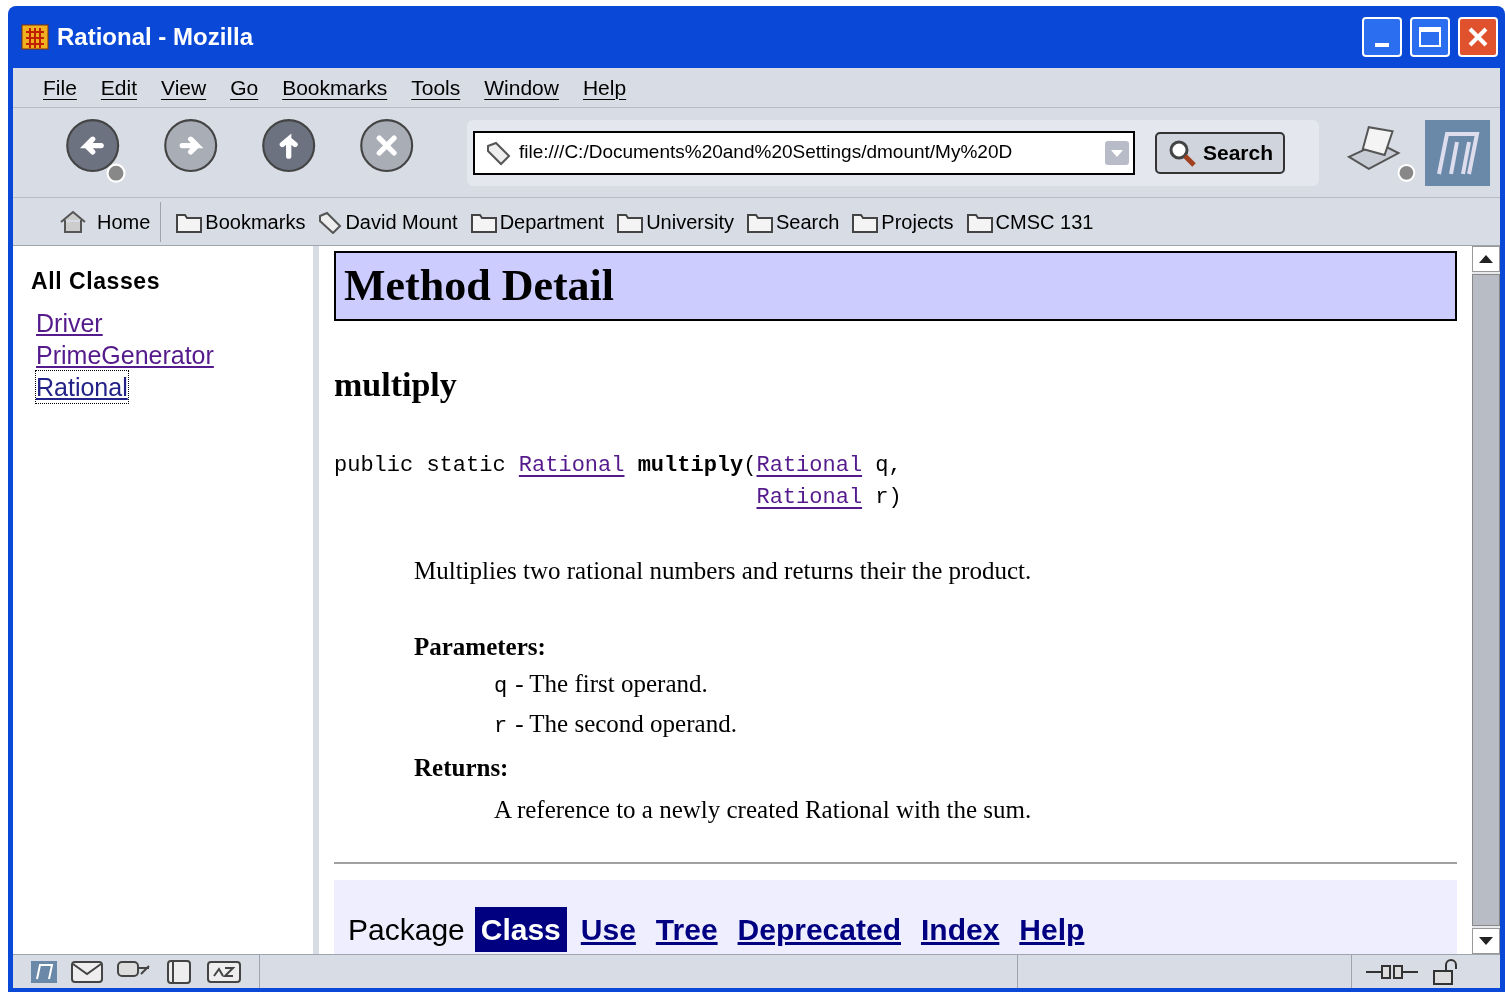  I want to click on menu-item: File, so click(60, 87).